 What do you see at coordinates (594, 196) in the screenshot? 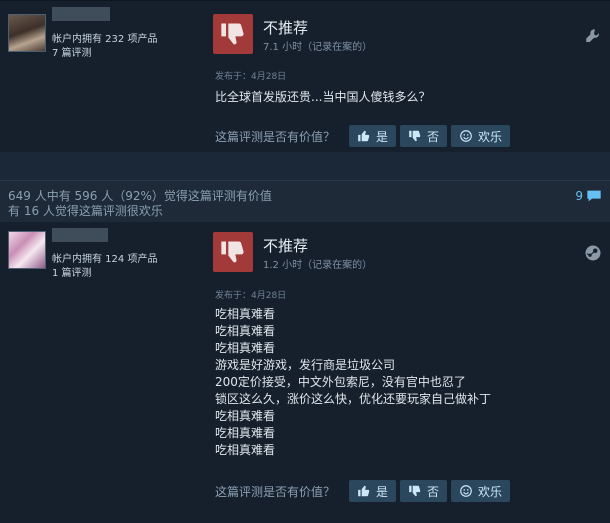
I see `comment-icon` at bounding box center [594, 196].